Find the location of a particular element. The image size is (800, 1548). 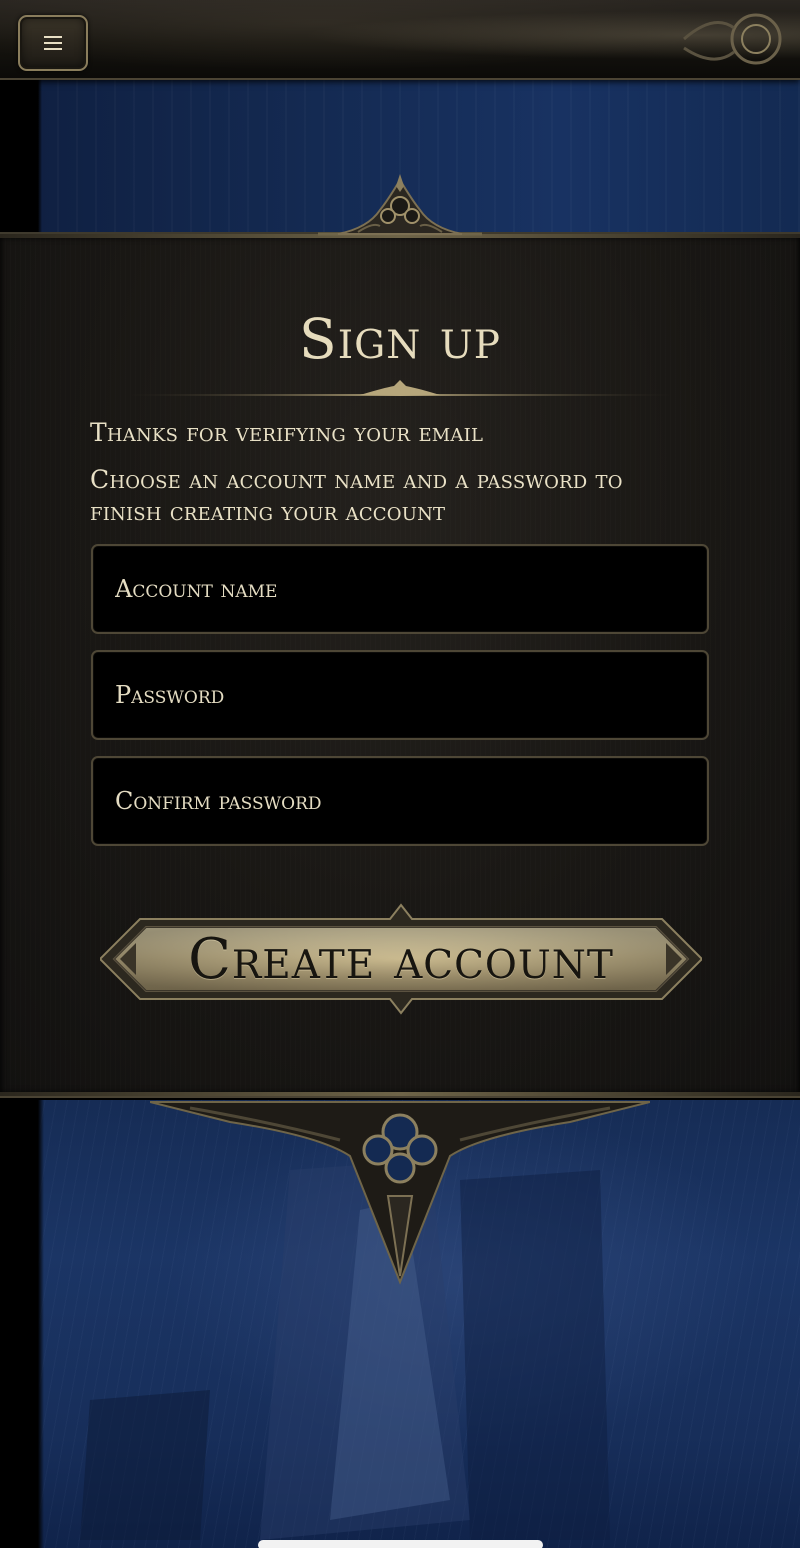

confirm-password-input is located at coordinates (400, 801).